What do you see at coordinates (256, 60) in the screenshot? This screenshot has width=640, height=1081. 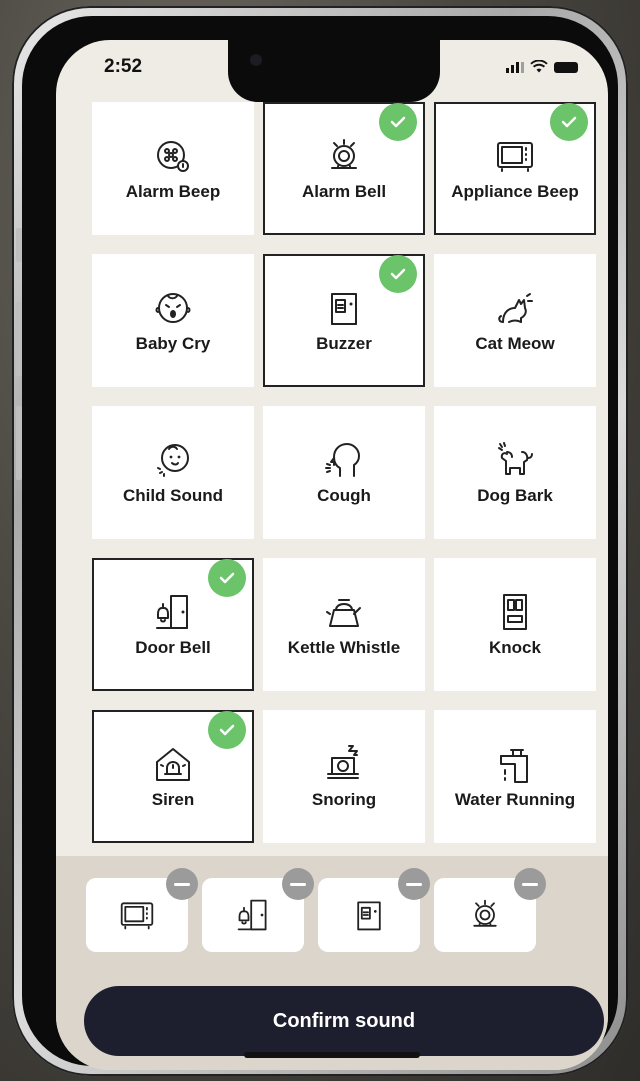 I see `front-camera` at bounding box center [256, 60].